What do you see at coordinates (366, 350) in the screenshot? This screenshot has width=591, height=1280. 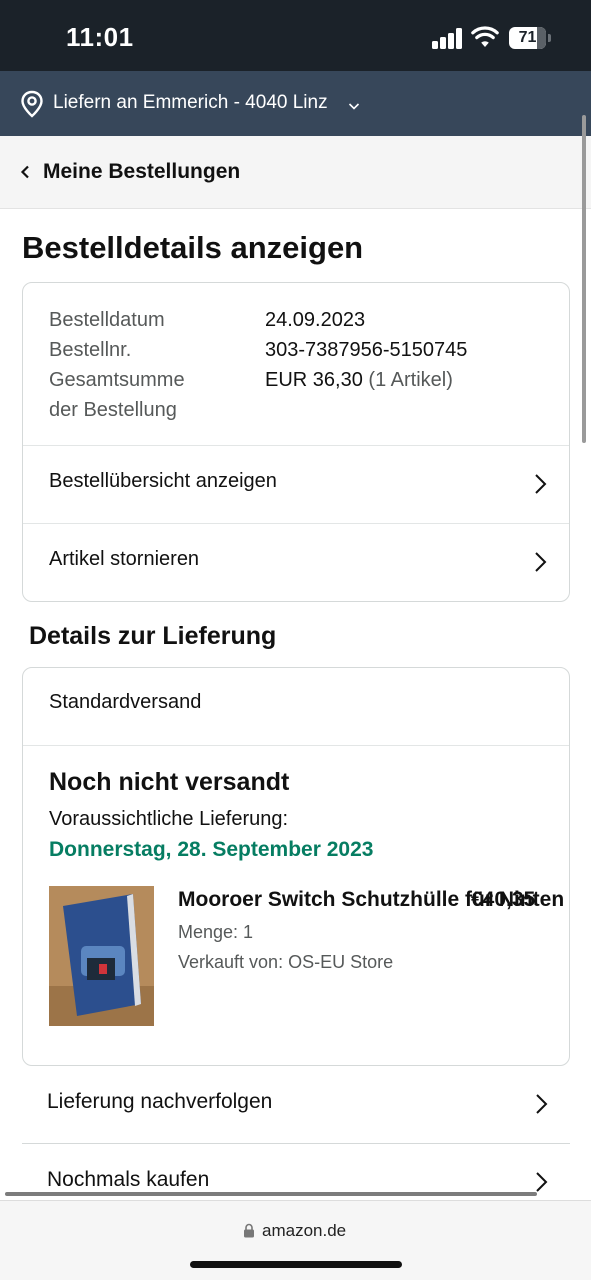 I see `order-number-value: 303-7387956-5150745` at bounding box center [366, 350].